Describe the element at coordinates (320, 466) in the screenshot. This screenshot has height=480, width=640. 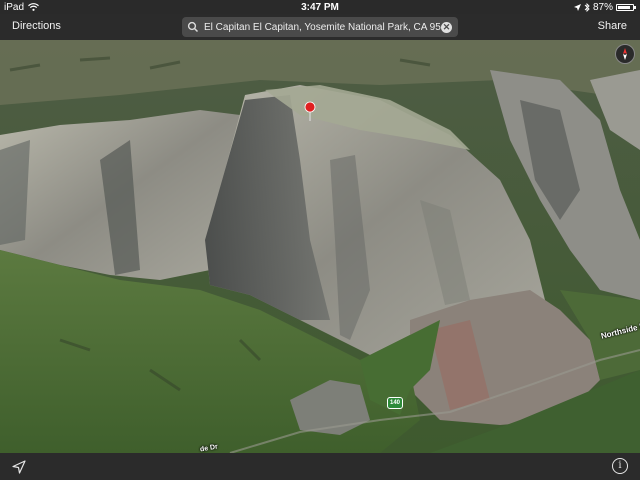
I see `bottom-toolbar: i` at that location.